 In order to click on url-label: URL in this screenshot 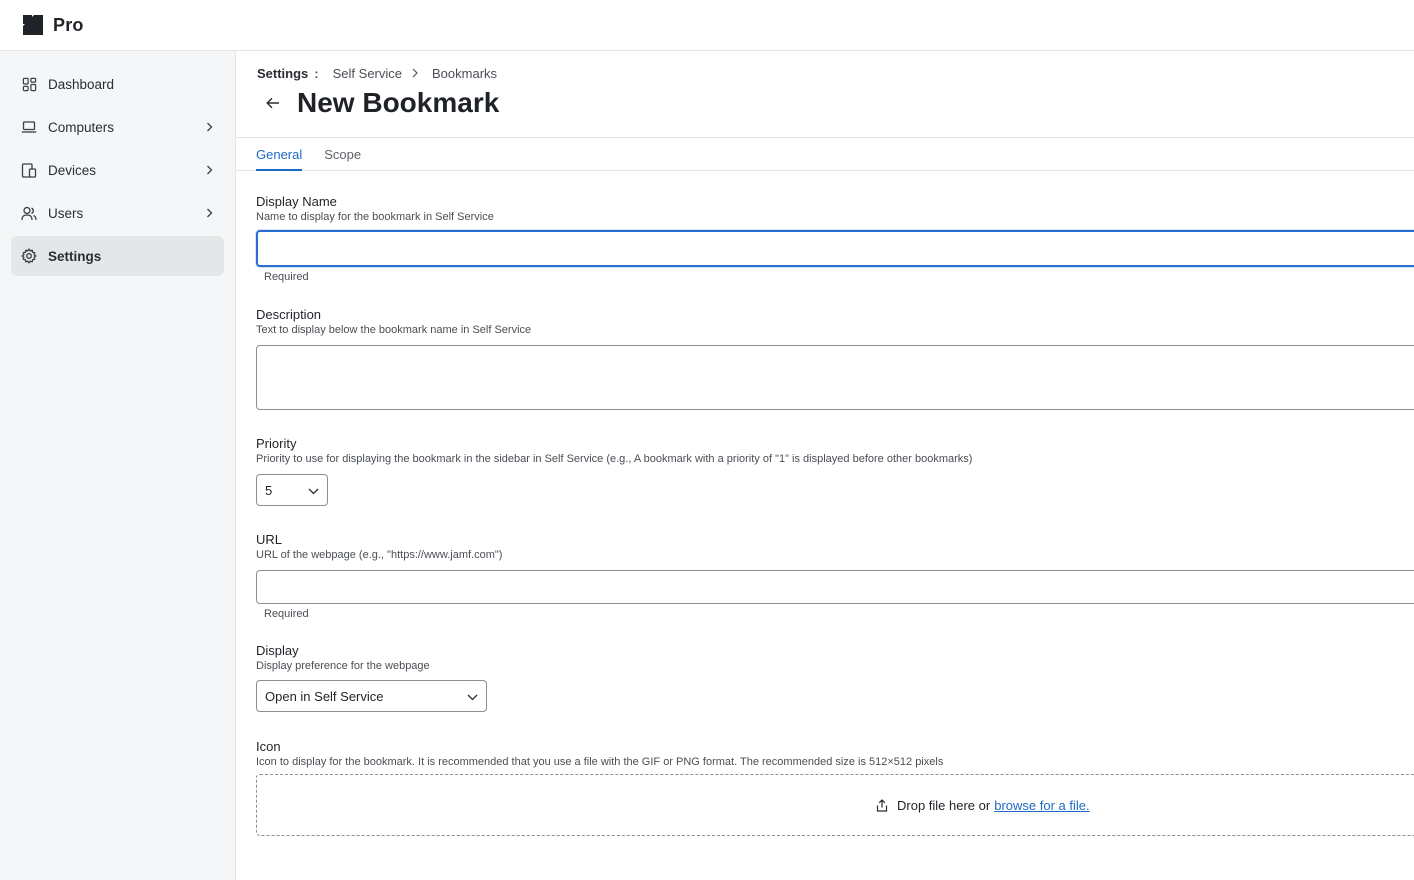, I will do `click(269, 539)`.